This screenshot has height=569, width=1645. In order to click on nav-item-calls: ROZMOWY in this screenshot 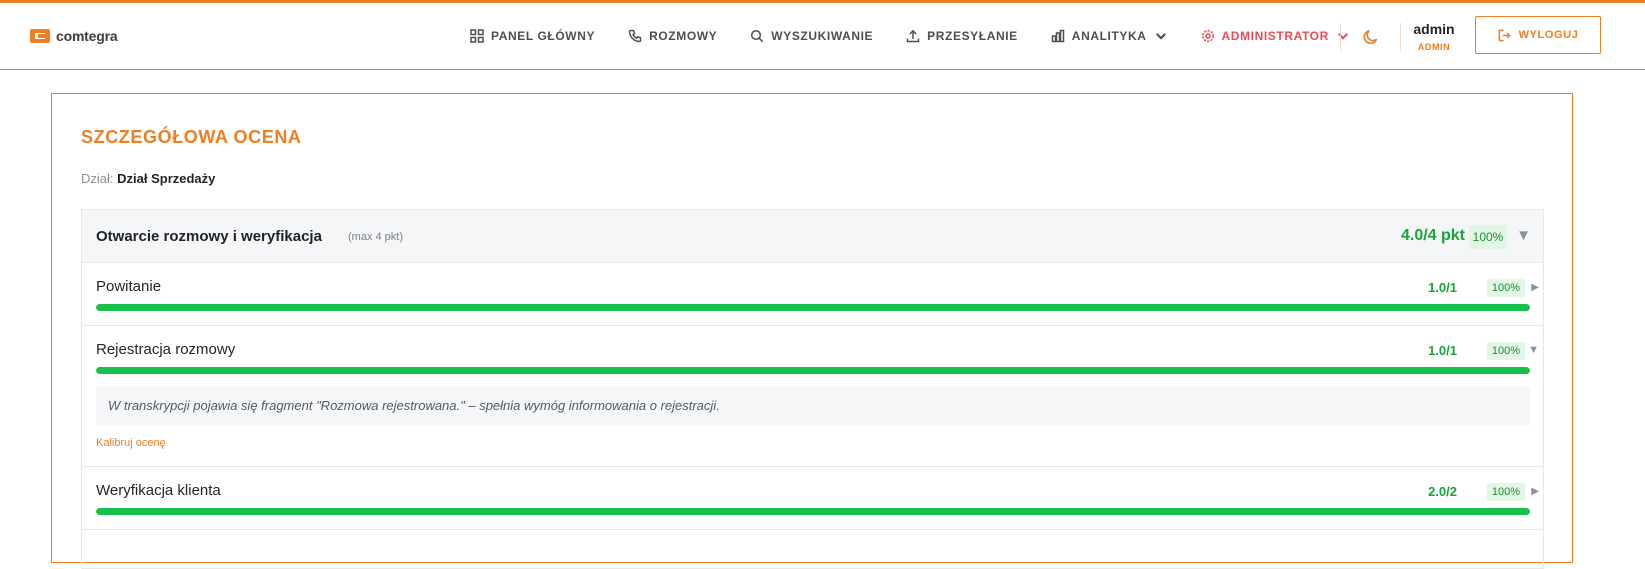, I will do `click(672, 36)`.